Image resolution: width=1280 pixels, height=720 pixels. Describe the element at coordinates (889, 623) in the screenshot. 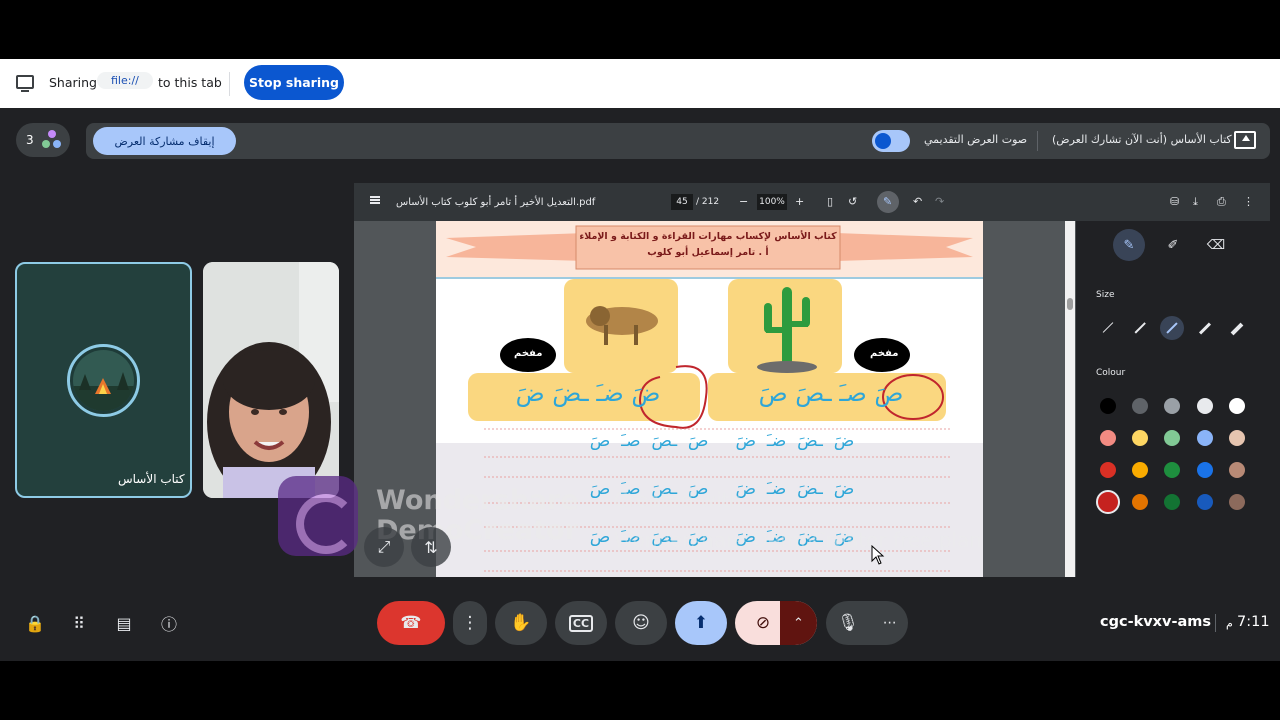

I see `more-horiz-icon: ⋯` at that location.